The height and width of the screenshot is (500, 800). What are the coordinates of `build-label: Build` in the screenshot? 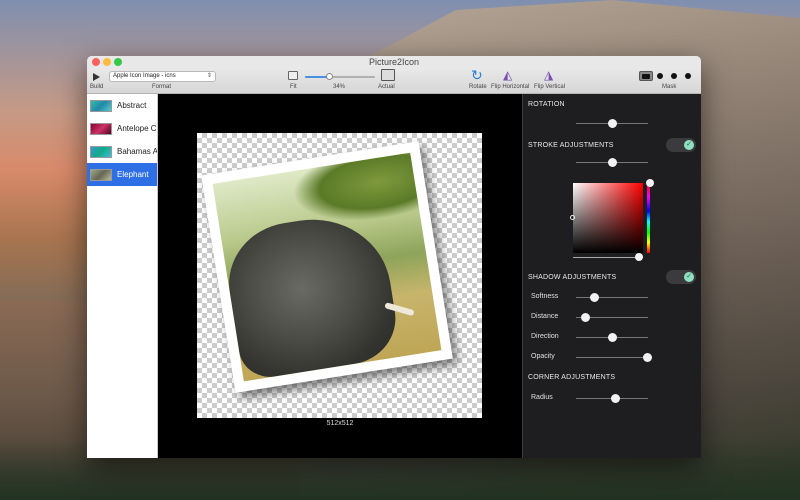 It's located at (97, 87).